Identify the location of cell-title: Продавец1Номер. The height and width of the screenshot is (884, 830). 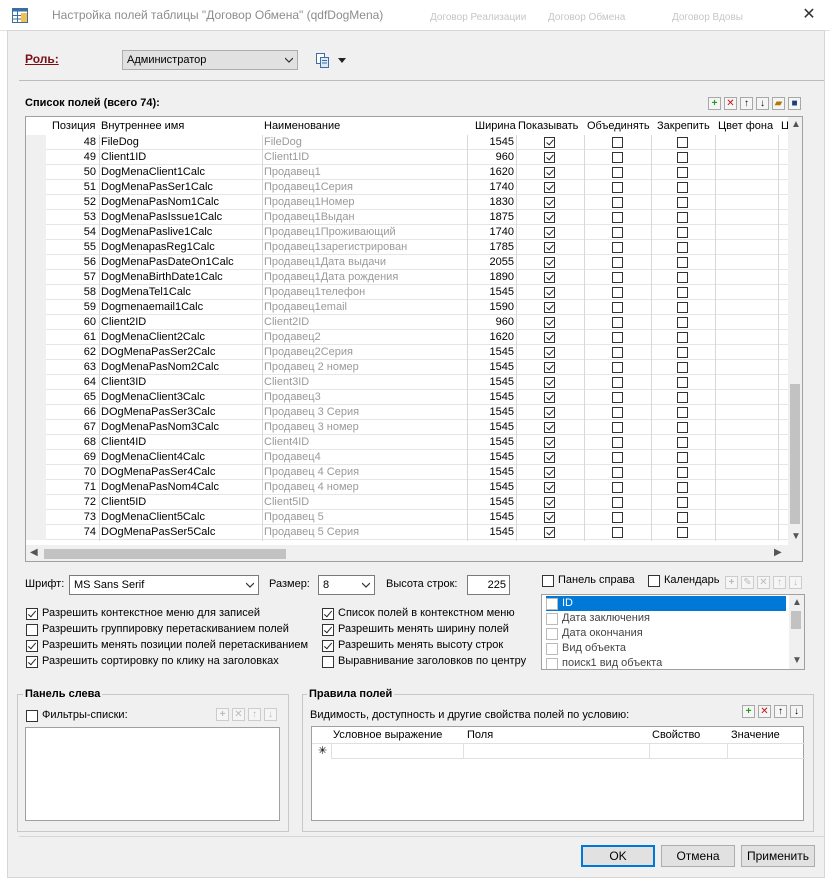
(309, 202).